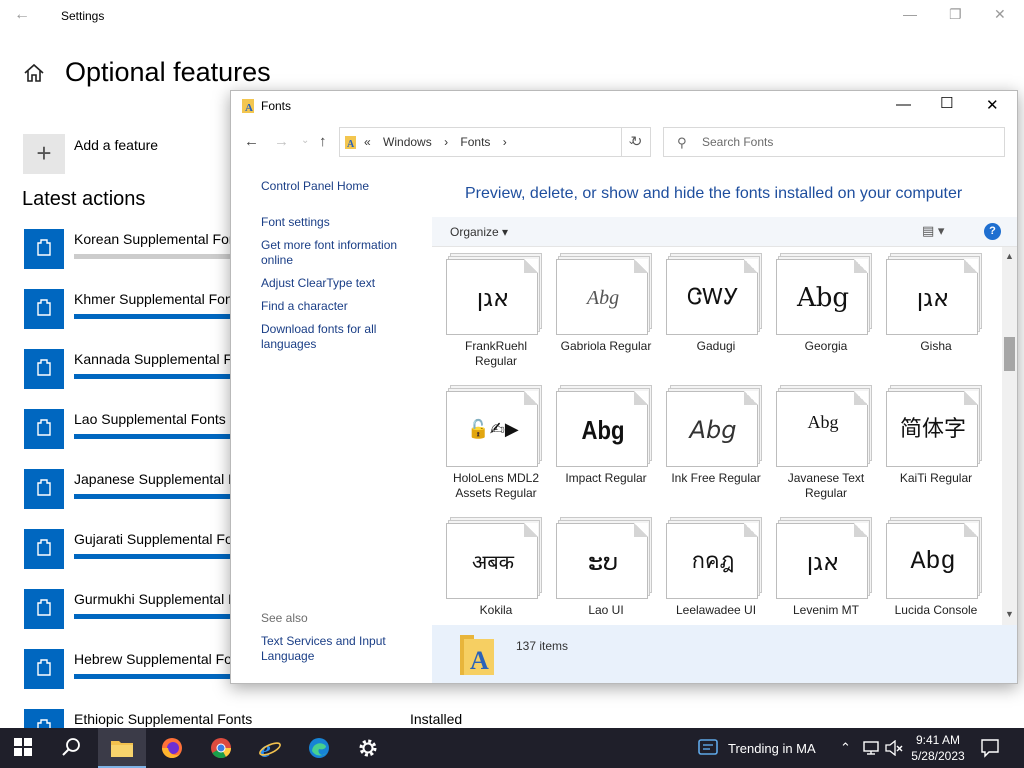 Image resolution: width=1024 pixels, height=768 pixels. I want to click on details-pane: A 137 items, so click(724, 654).